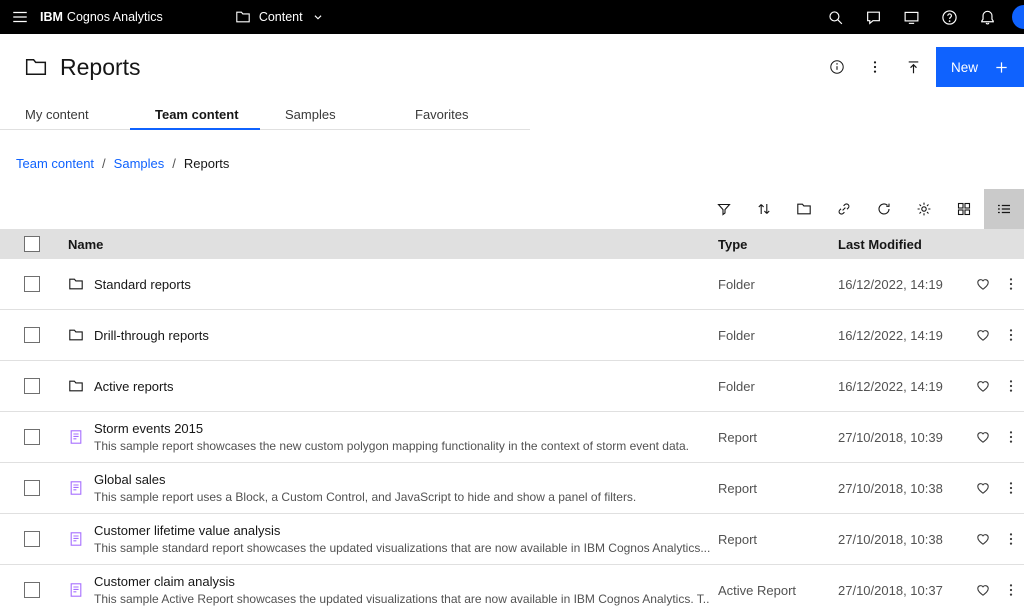 The image size is (1024, 611). What do you see at coordinates (837, 67) in the screenshot?
I see `info-icon` at bounding box center [837, 67].